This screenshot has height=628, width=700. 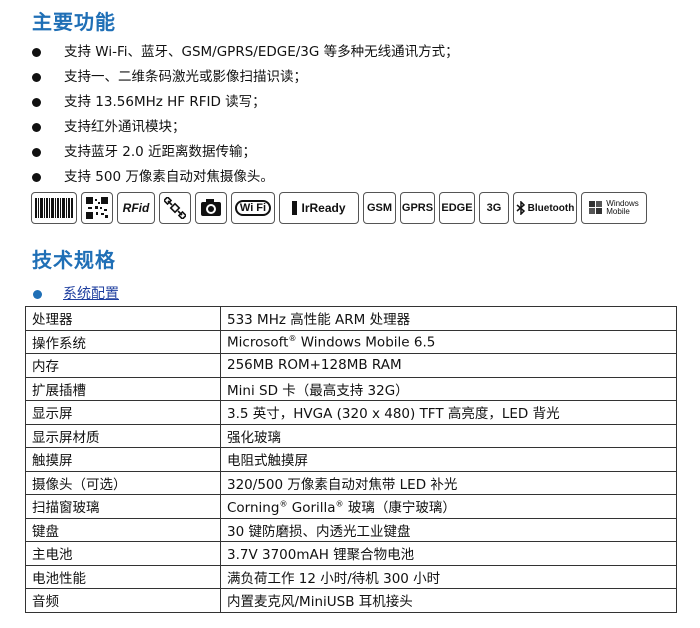 What do you see at coordinates (123, 553) in the screenshot?
I see `spec-key: 主电池` at bounding box center [123, 553].